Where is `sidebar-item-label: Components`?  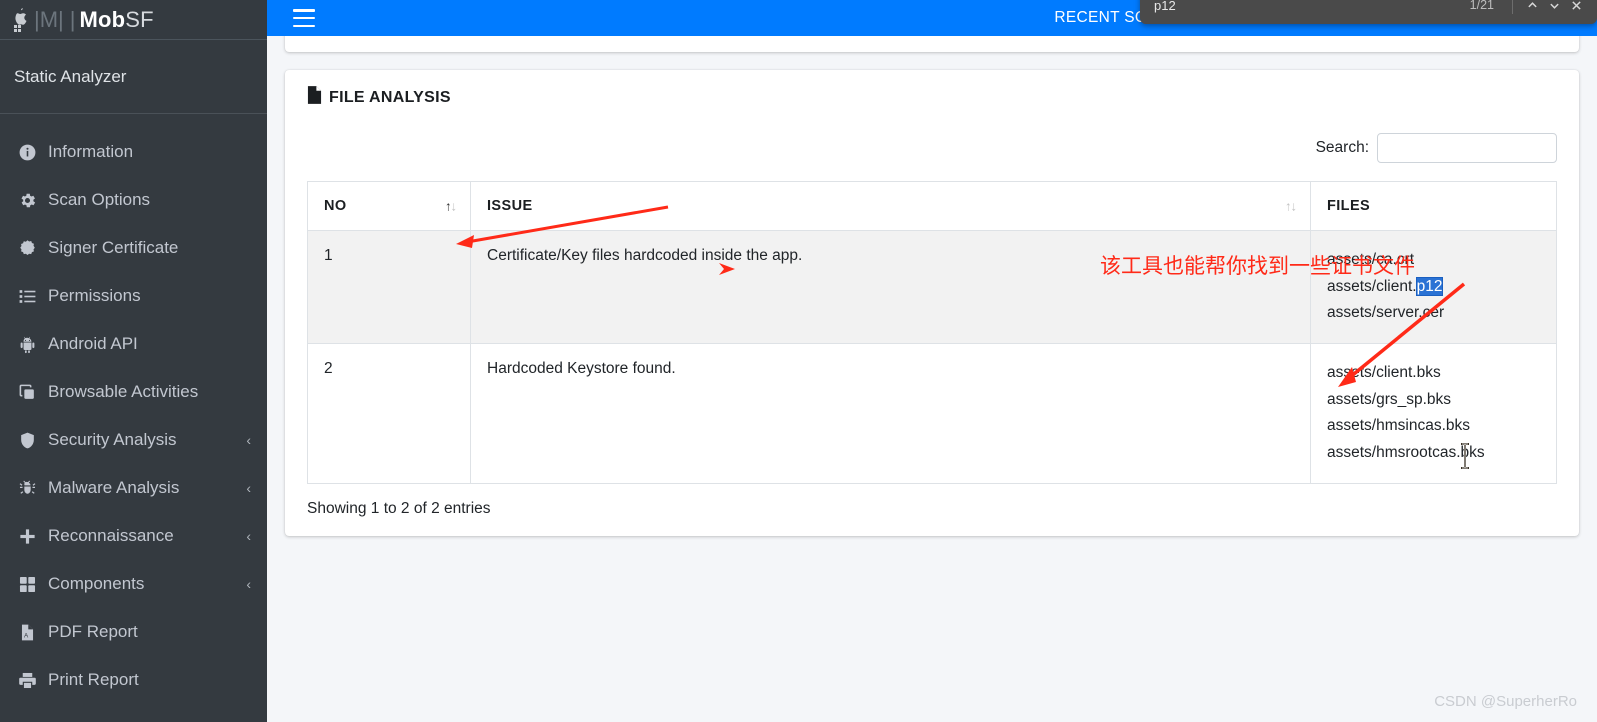 sidebar-item-label: Components is located at coordinates (96, 583).